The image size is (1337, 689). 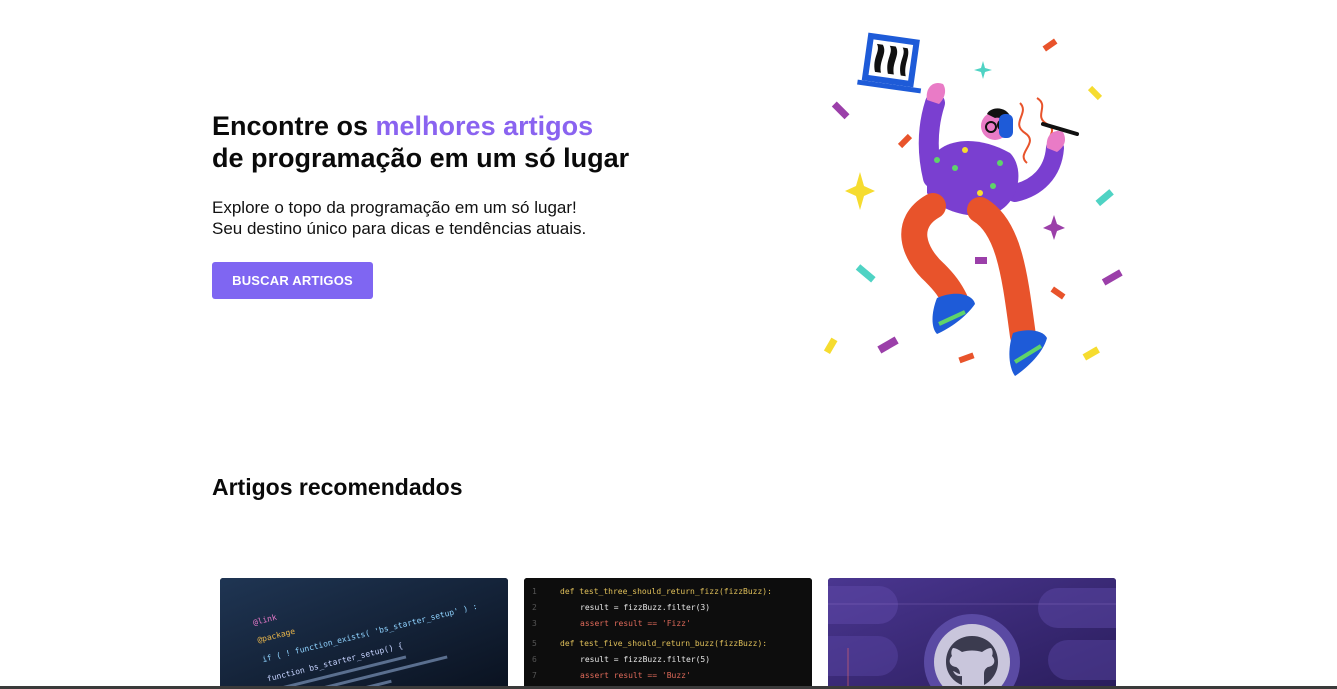 What do you see at coordinates (534, 623) in the screenshot?
I see `svg-text: 3` at bounding box center [534, 623].